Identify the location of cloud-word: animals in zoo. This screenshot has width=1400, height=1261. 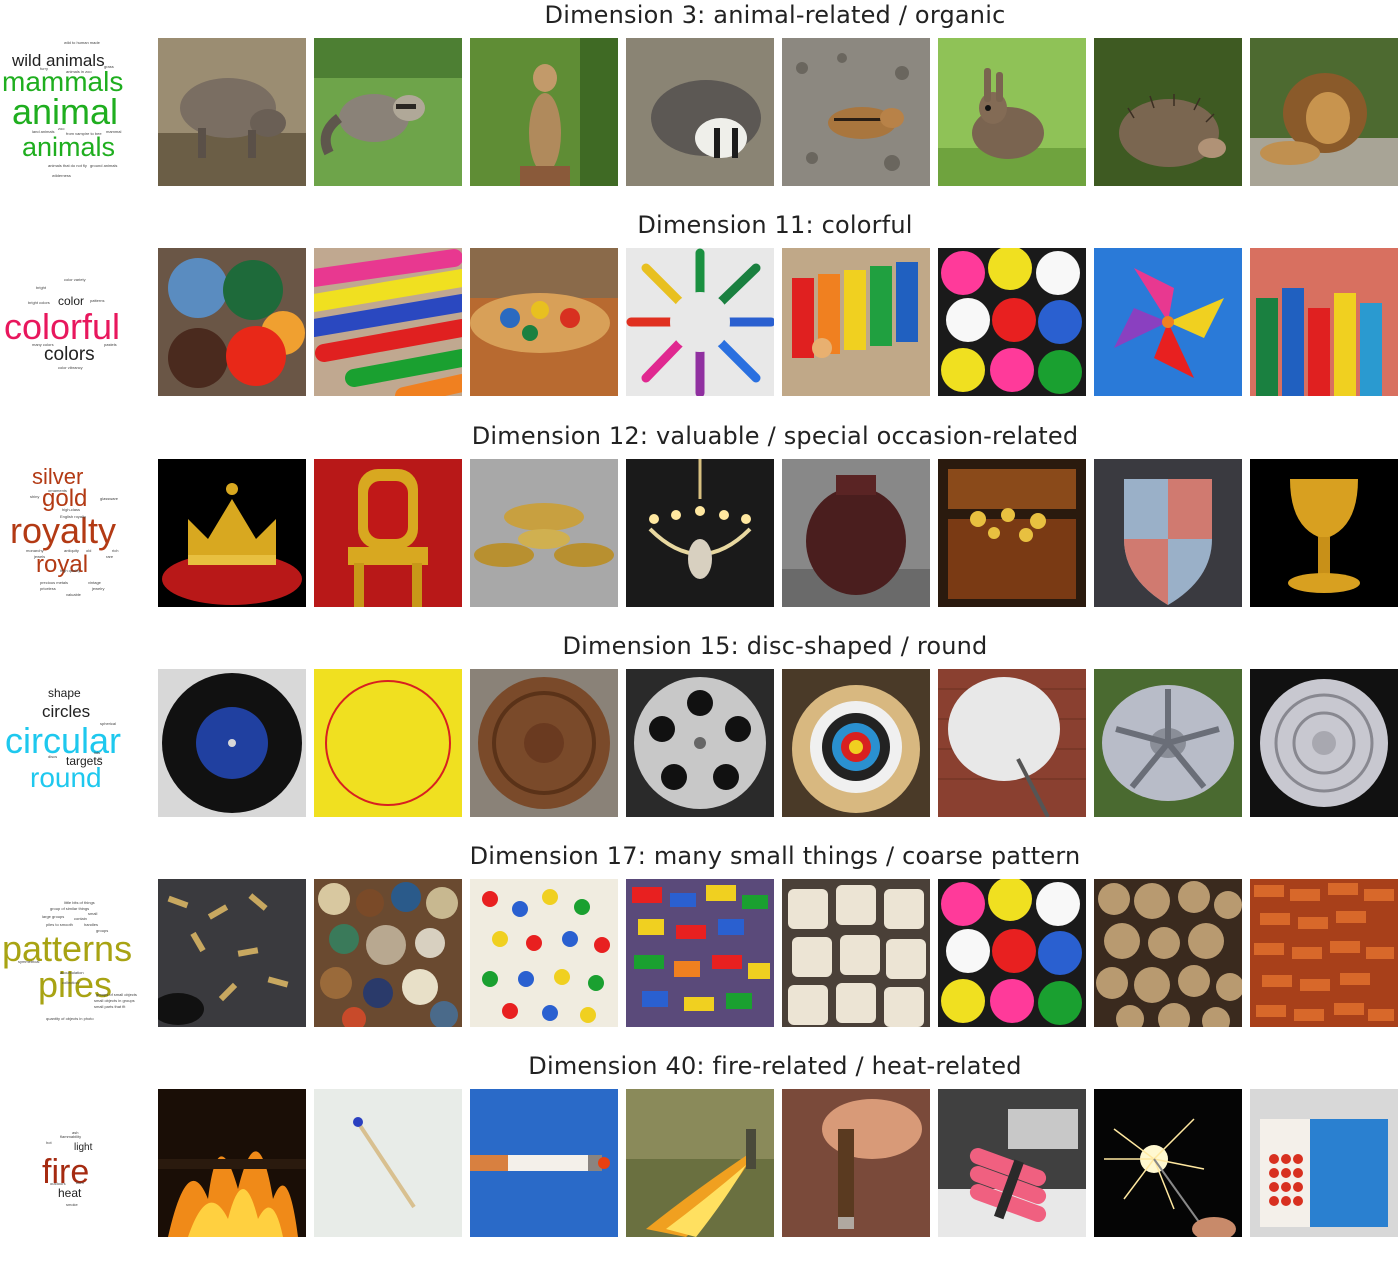
(79, 71).